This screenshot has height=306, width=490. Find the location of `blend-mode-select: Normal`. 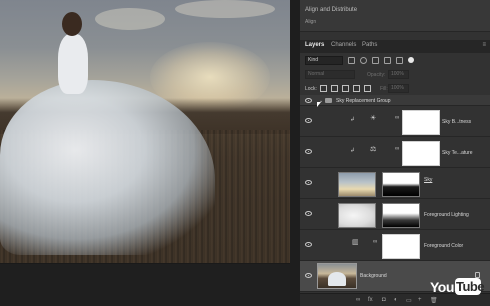

blend-mode-select: Normal is located at coordinates (330, 74).